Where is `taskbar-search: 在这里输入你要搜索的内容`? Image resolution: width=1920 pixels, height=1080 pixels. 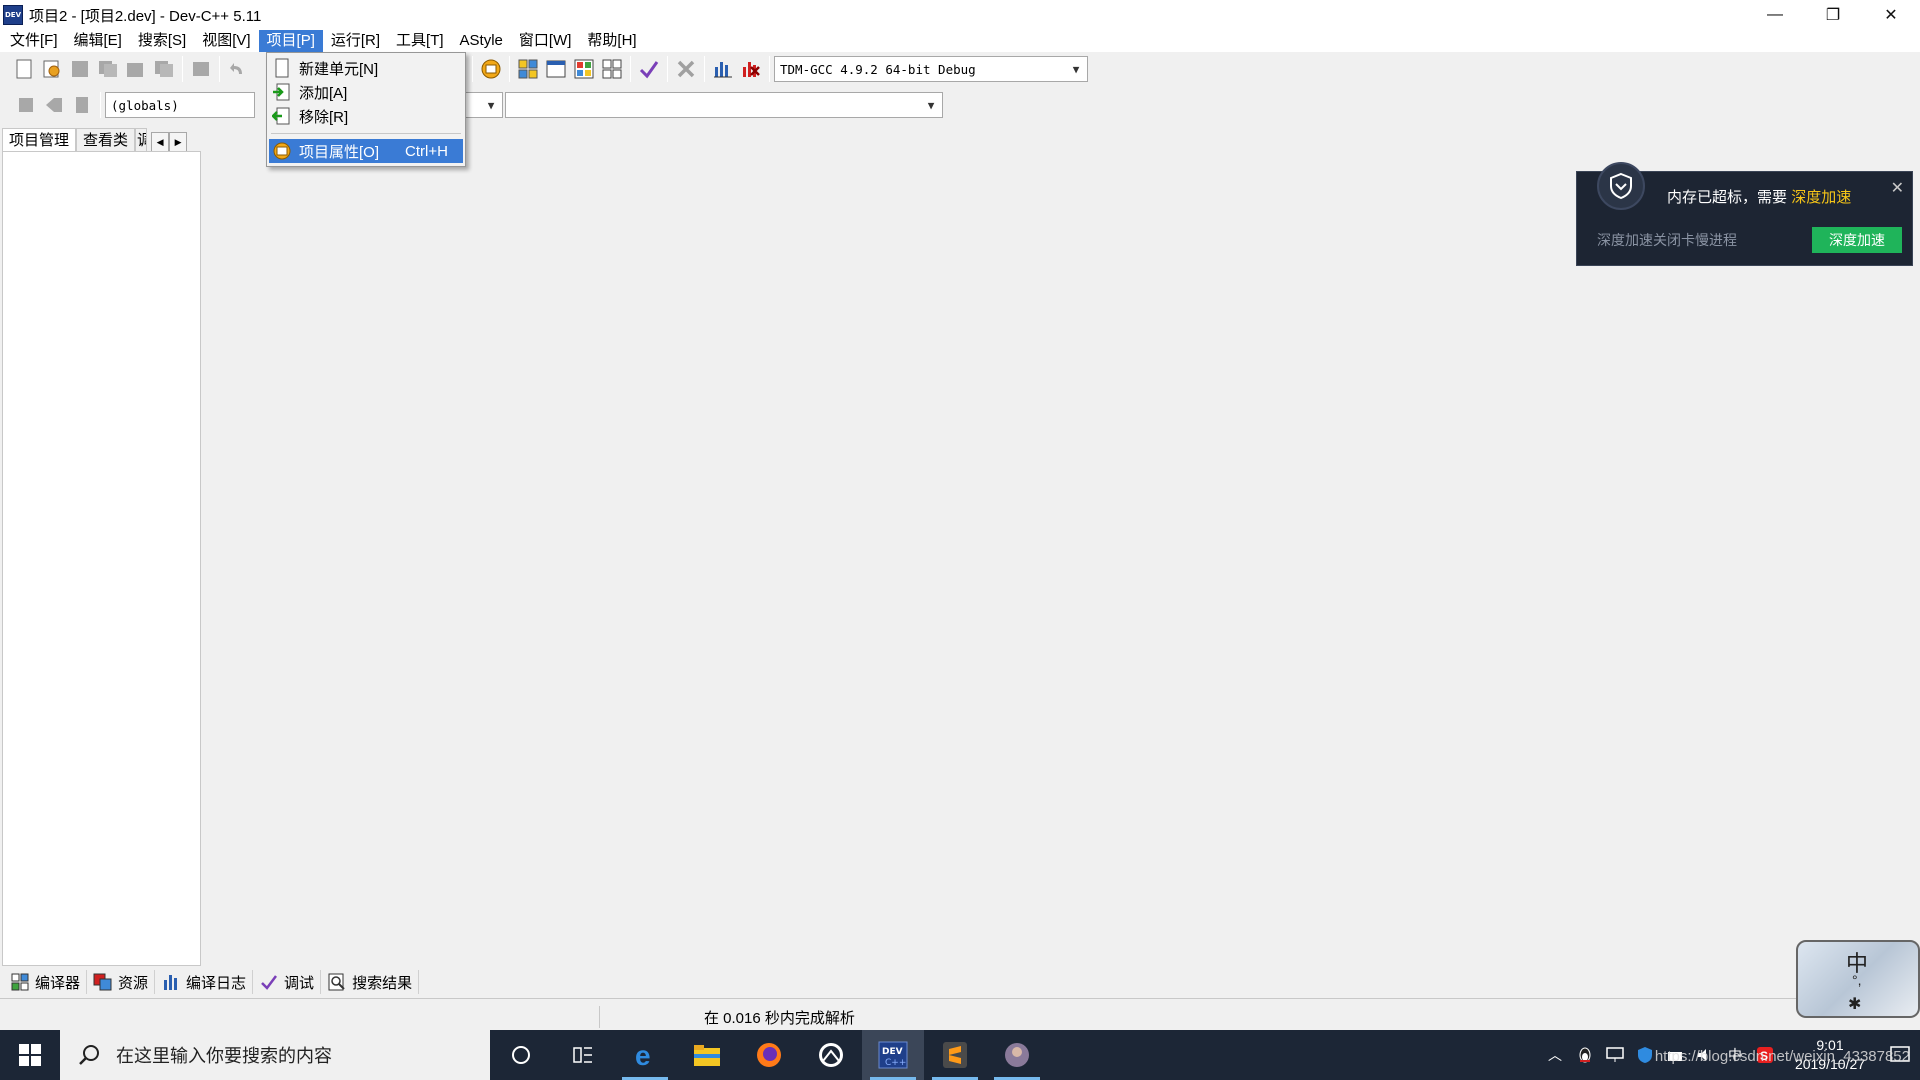
taskbar-search: 在这里输入你要搜索的内容 is located at coordinates (275, 1055).